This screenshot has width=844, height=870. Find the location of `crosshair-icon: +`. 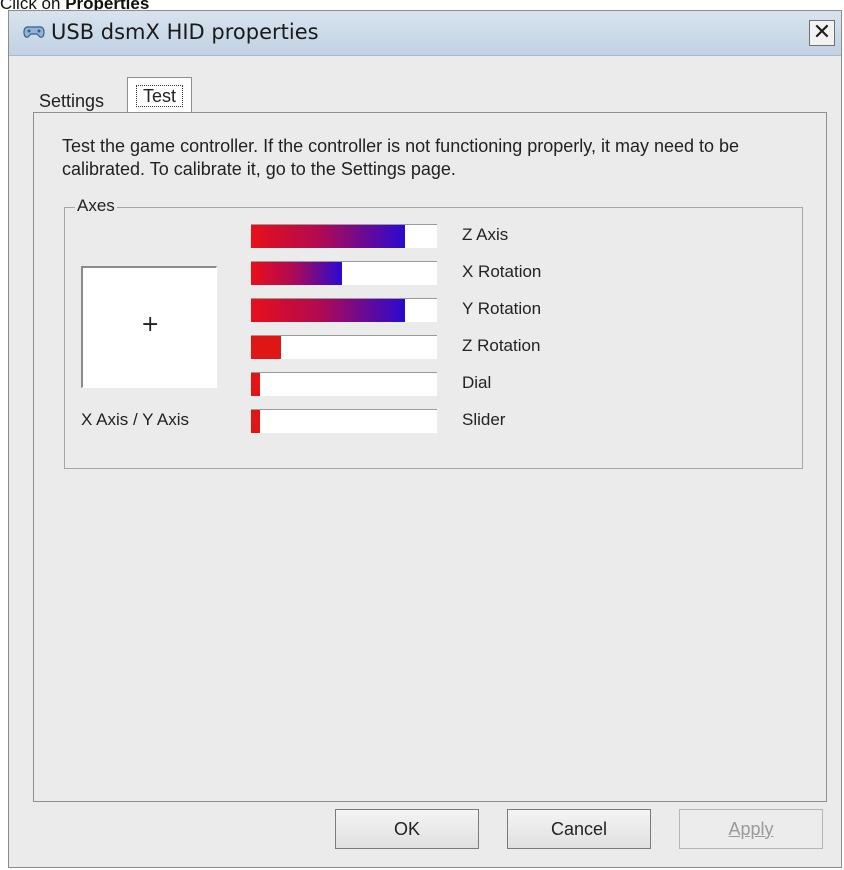

crosshair-icon: + is located at coordinates (150, 324).